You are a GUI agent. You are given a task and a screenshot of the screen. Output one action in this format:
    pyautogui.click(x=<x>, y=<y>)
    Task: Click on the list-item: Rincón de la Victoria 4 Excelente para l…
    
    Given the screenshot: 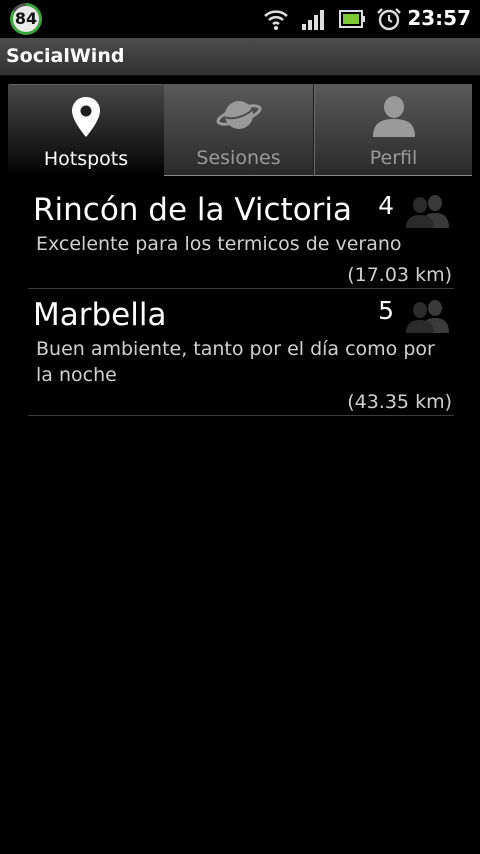 What is the action you would take?
    pyautogui.click(x=241, y=236)
    